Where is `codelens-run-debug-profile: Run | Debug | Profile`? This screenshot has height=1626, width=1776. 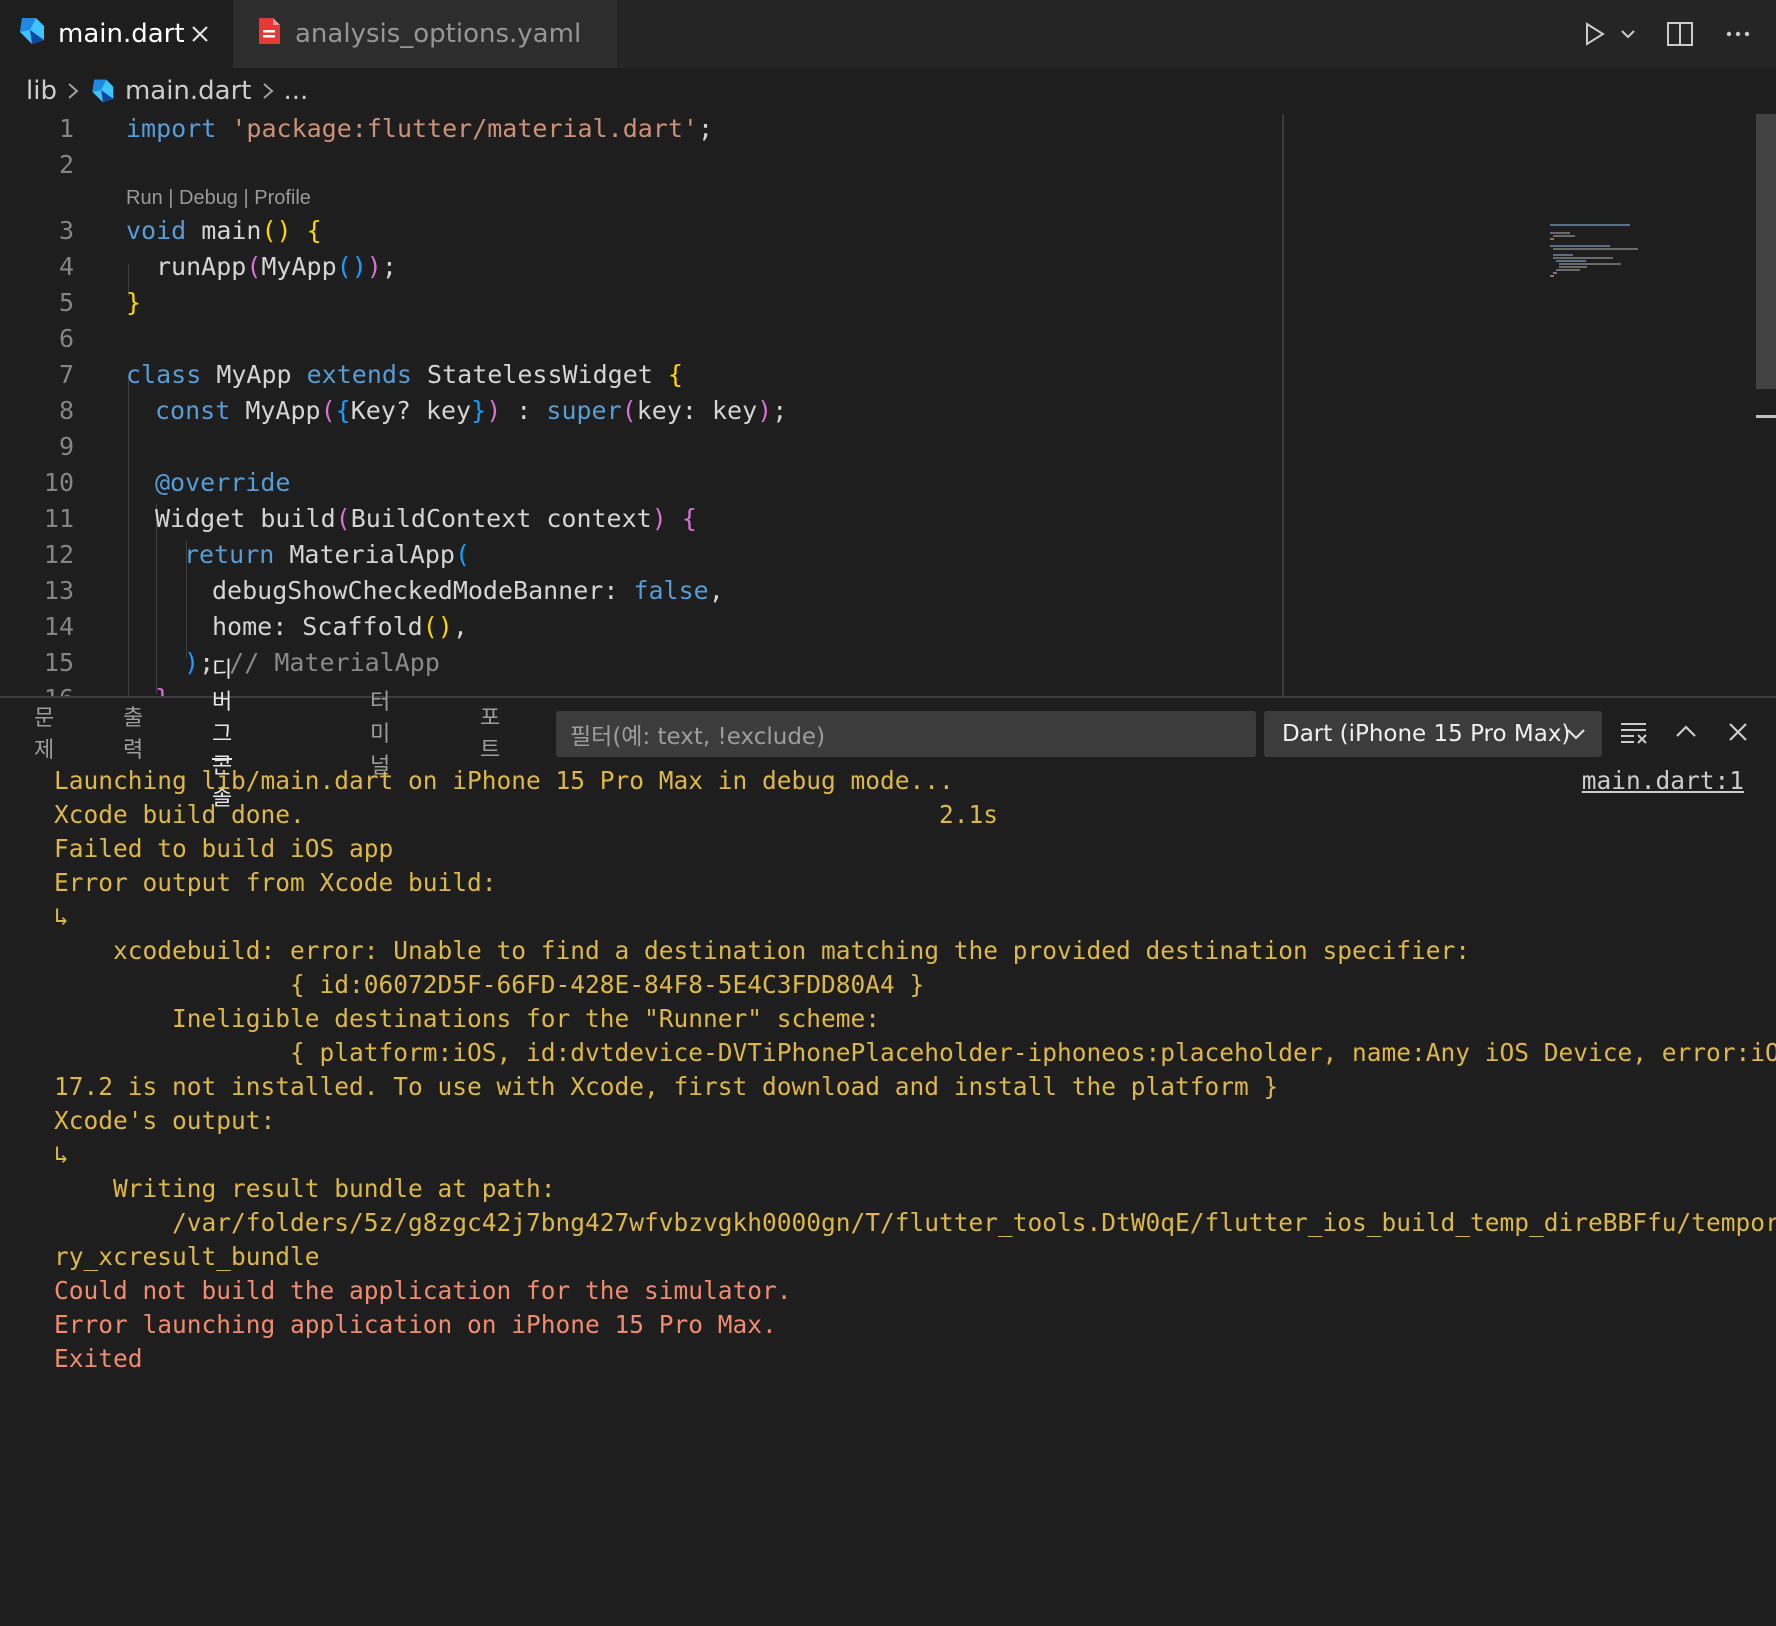 codelens-run-debug-profile: Run | Debug | Profile is located at coordinates (218, 198).